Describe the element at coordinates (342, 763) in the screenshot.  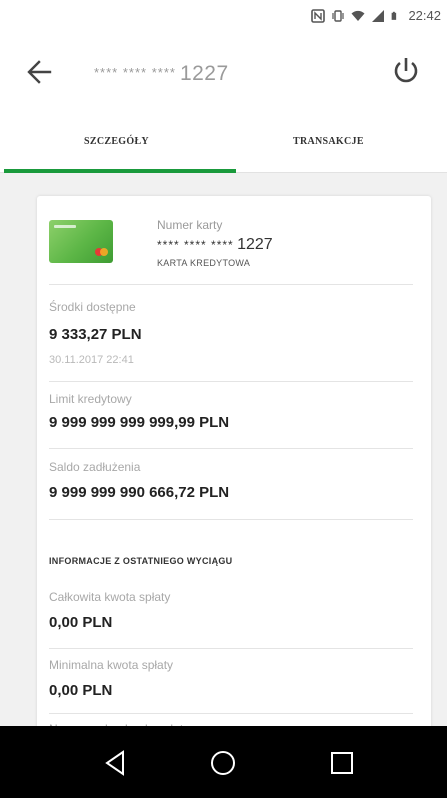
I see `nav-recents-icon` at that location.